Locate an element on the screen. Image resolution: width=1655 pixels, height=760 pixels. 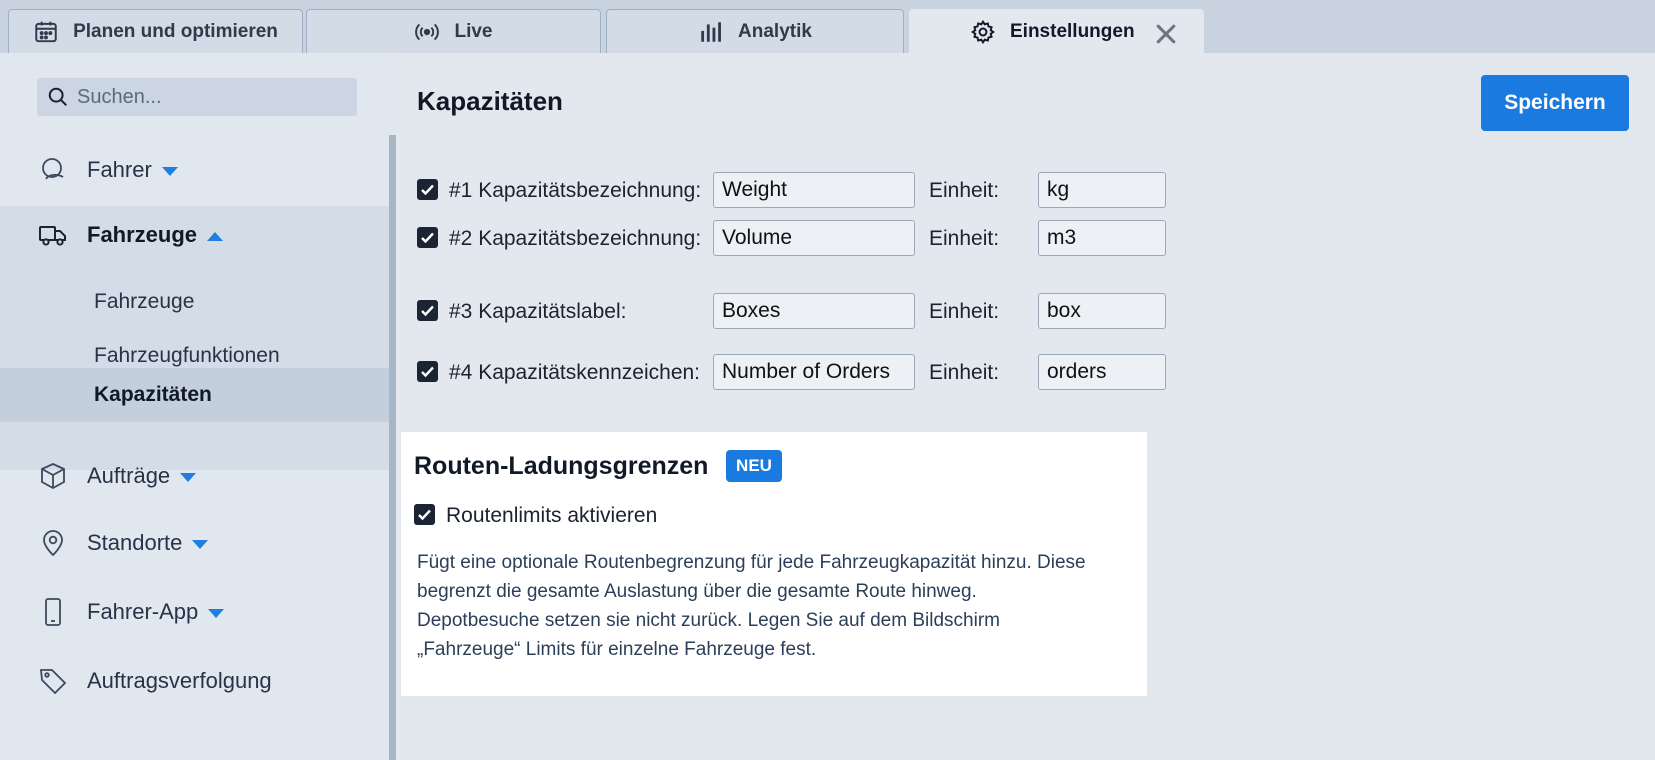
capacity-label: #2 Kapazitätsbezeichnung: is located at coordinates (575, 238).